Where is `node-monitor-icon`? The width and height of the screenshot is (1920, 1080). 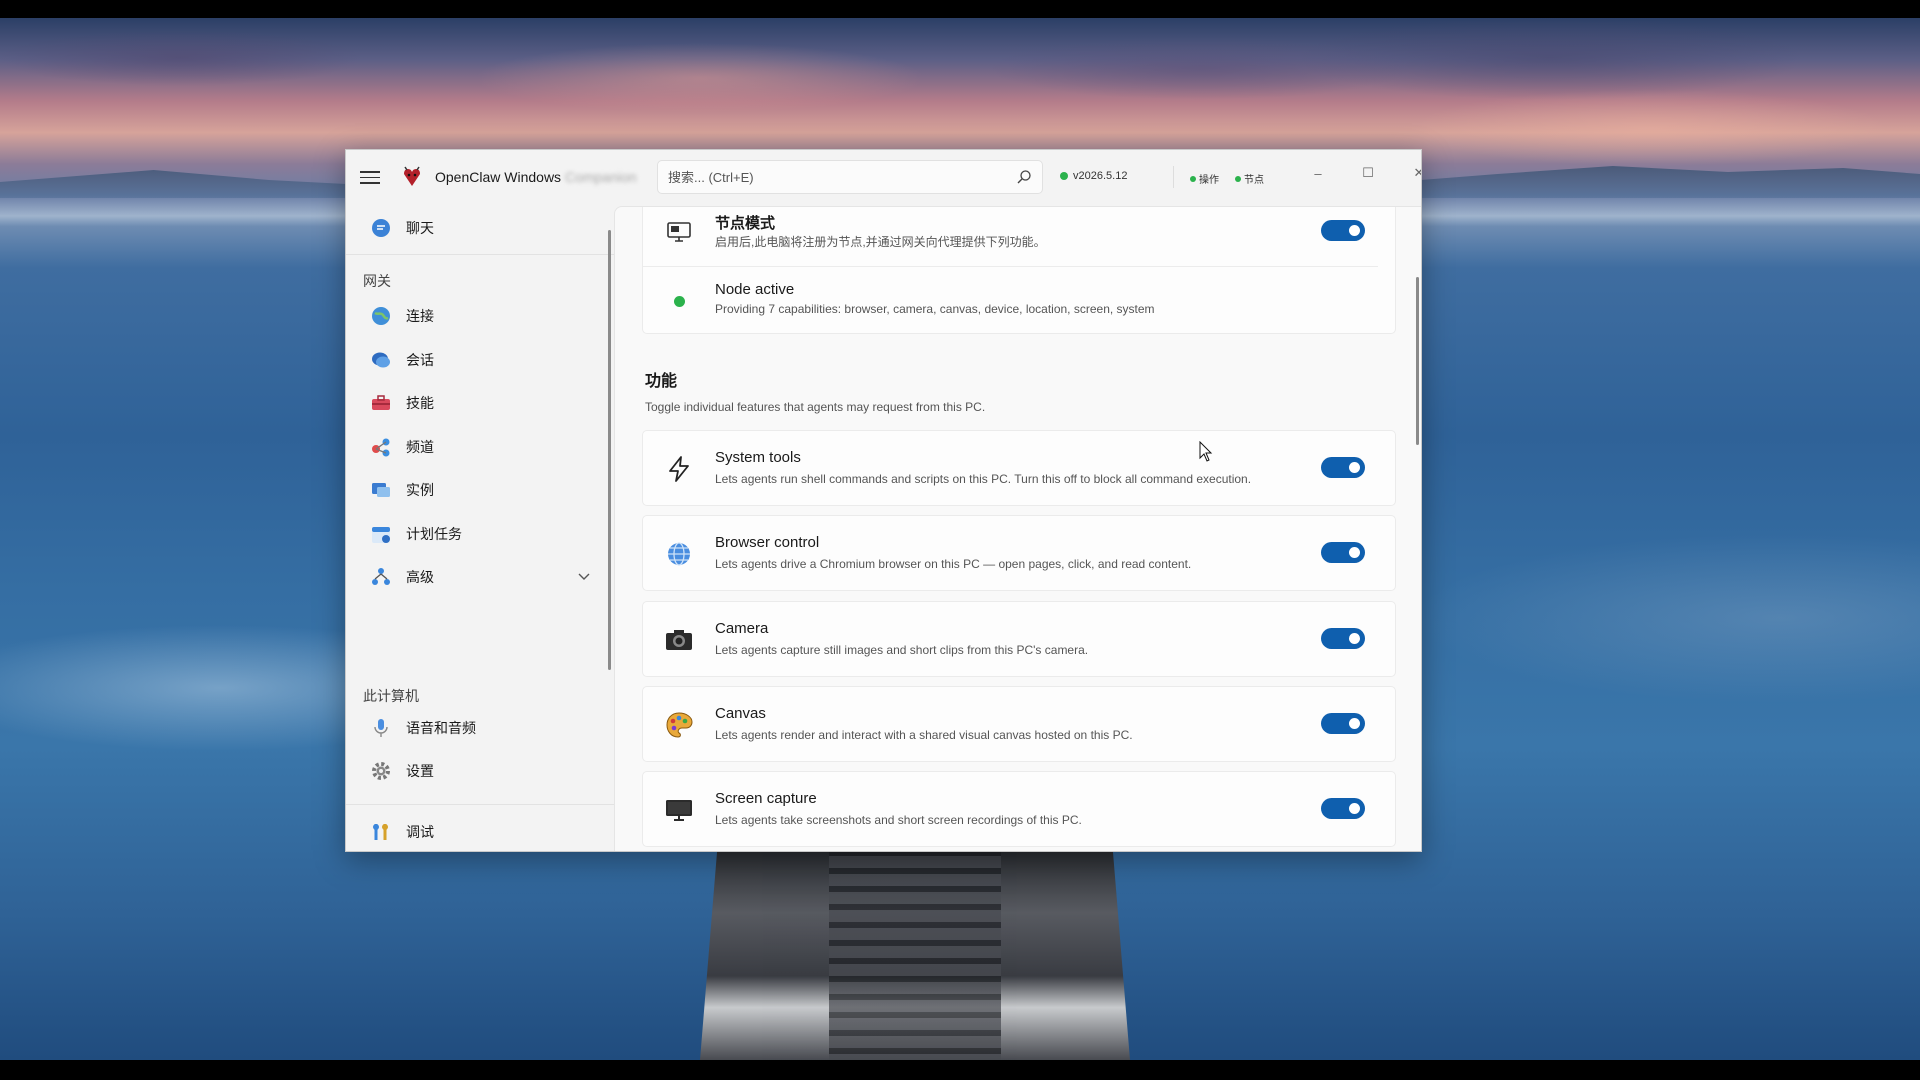
node-monitor-icon is located at coordinates (679, 232).